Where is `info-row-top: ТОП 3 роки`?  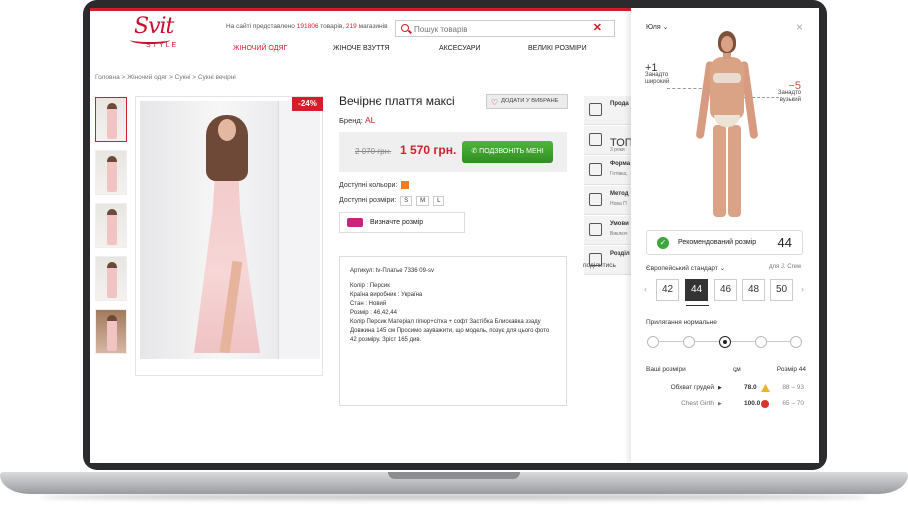
info-row-top: ТОП 3 роки is located at coordinates (609, 140).